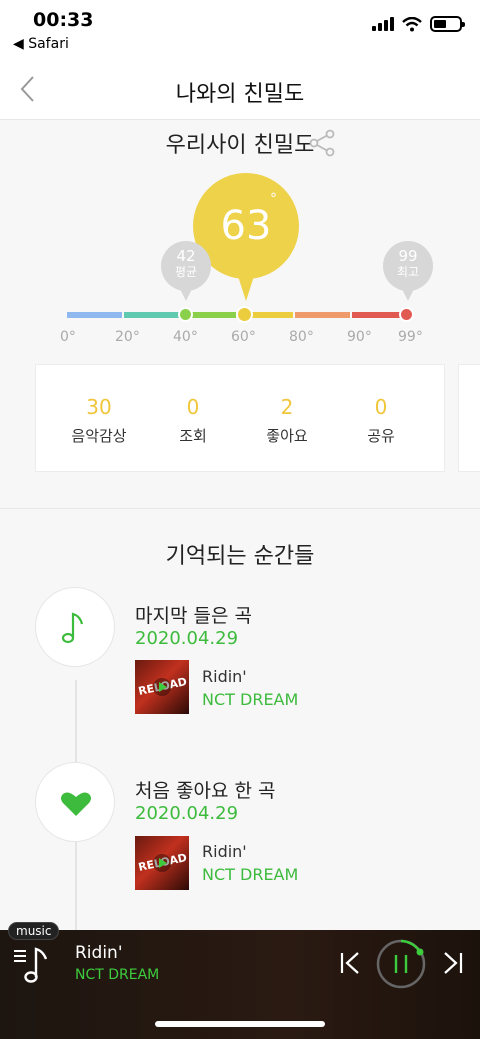 The height and width of the screenshot is (1039, 480). Describe the element at coordinates (34, 931) in the screenshot. I see `music-tag: music` at that location.